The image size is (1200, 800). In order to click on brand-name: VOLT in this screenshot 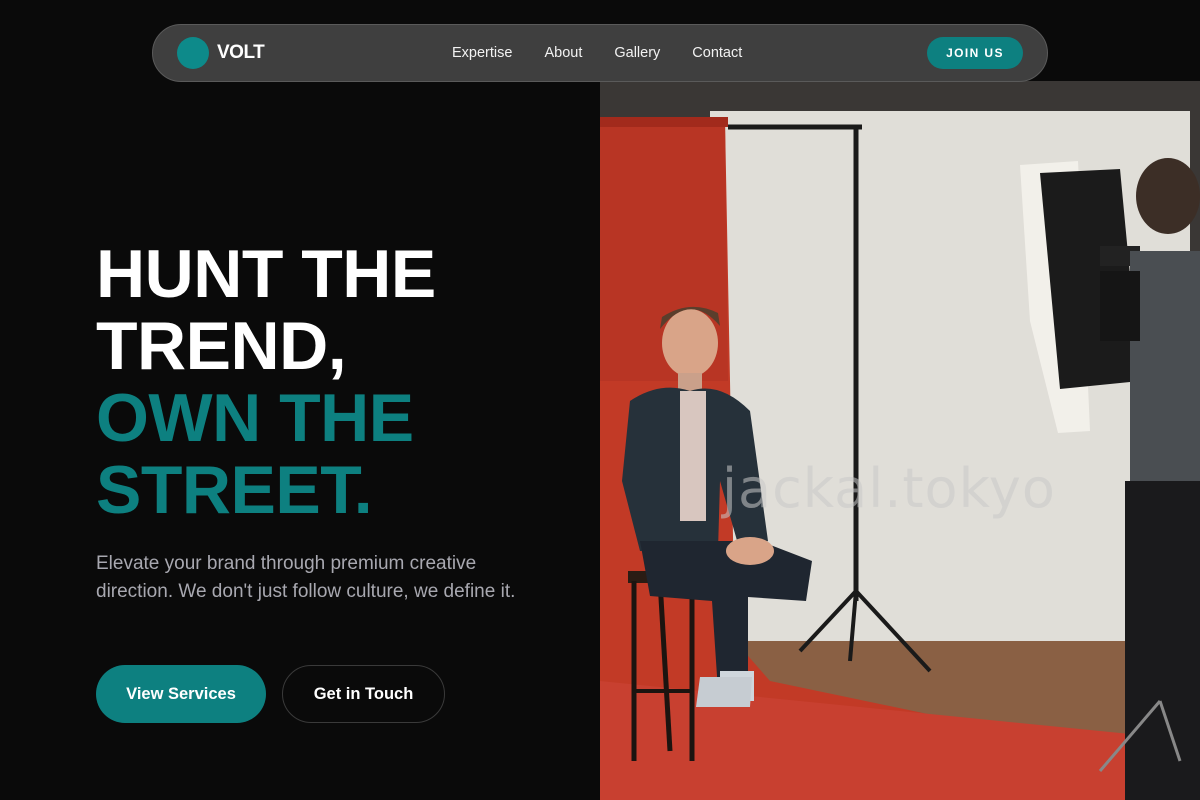, I will do `click(241, 52)`.